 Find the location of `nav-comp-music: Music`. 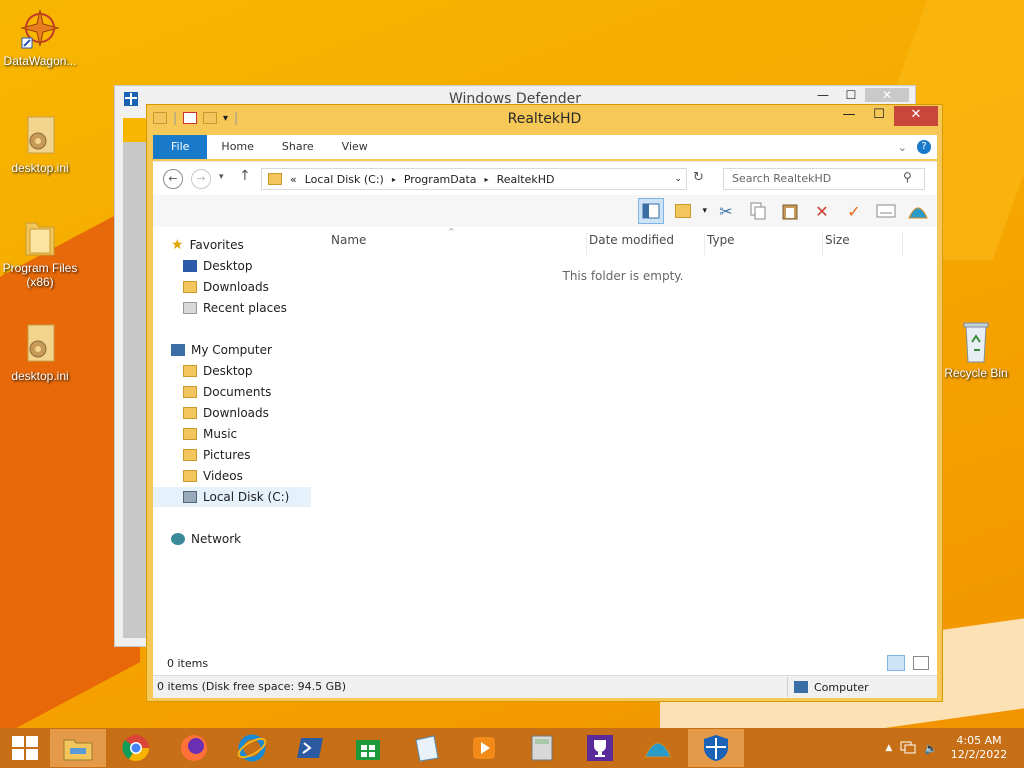

nav-comp-music: Music is located at coordinates (210, 434).